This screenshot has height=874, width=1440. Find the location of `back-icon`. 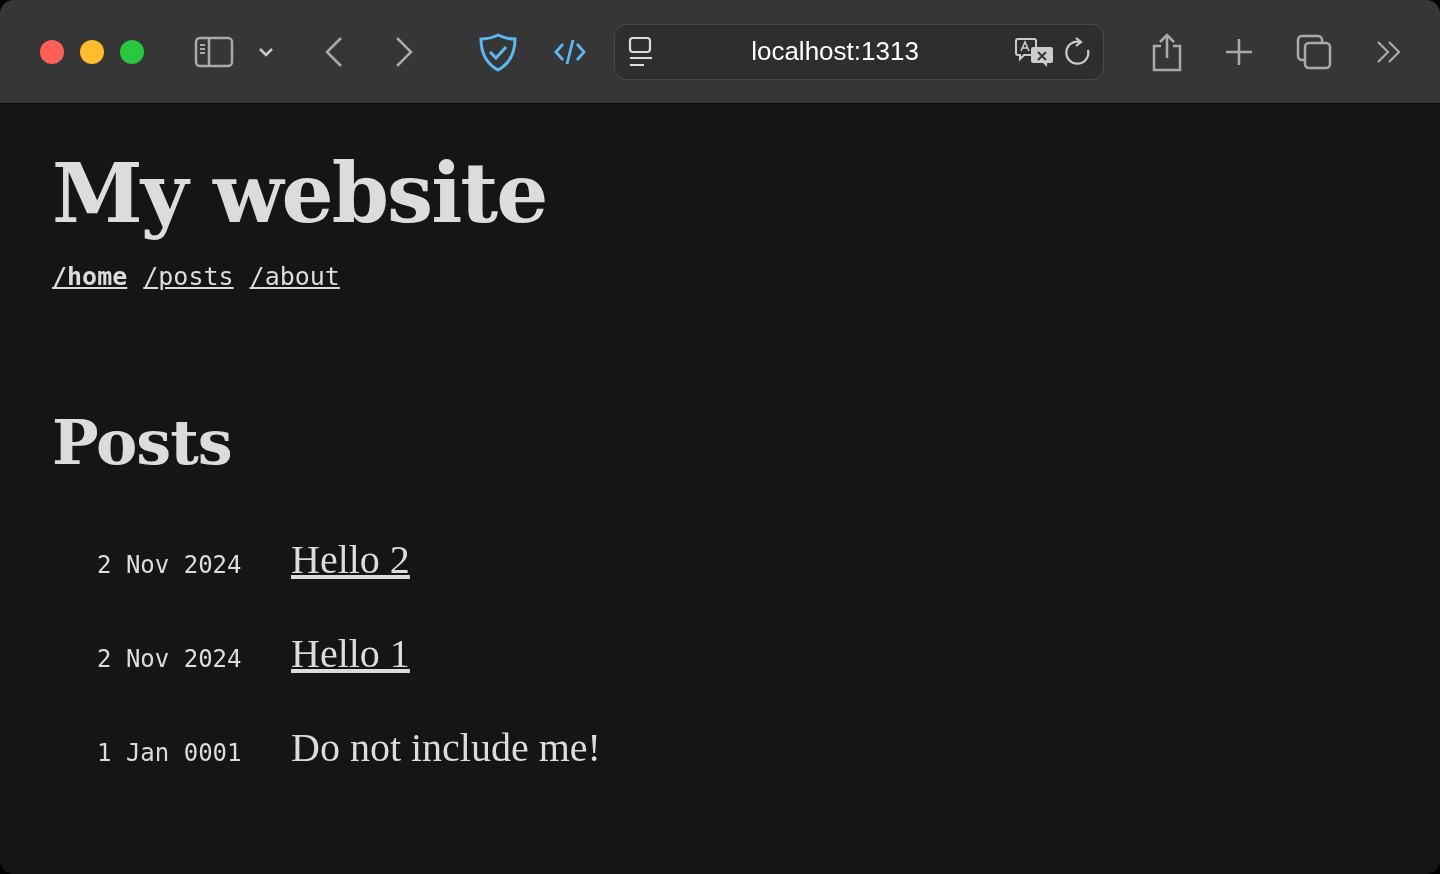

back-icon is located at coordinates (334, 51).